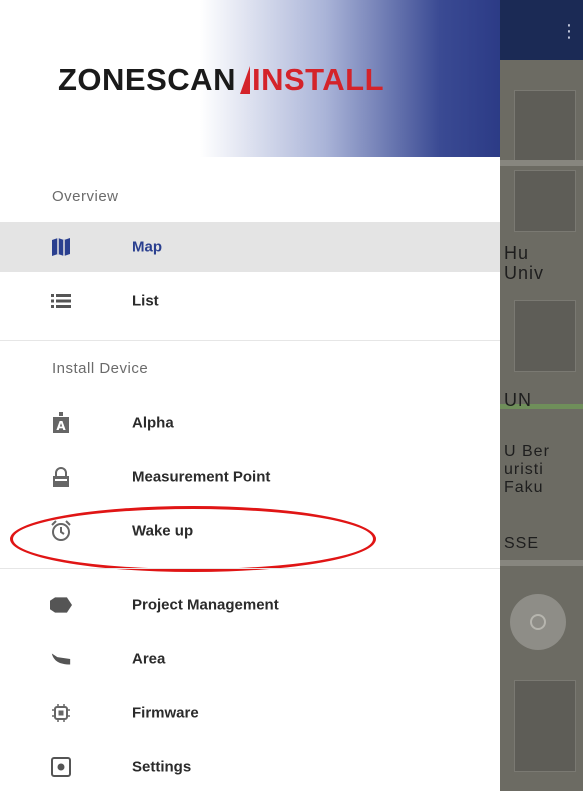 Image resolution: width=583 pixels, height=792 pixels. Describe the element at coordinates (61, 659) in the screenshot. I see `area-icon` at that location.